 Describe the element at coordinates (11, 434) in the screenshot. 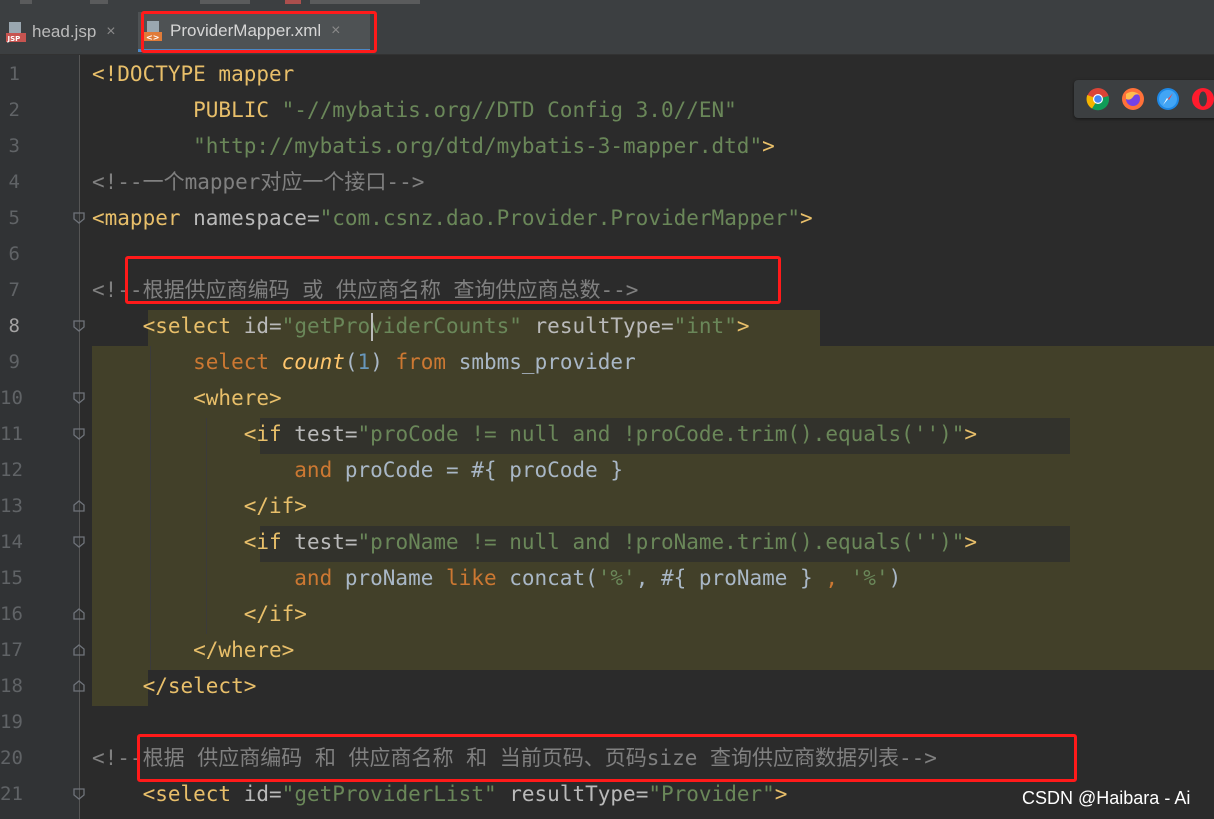

I see `line-number: 11` at that location.